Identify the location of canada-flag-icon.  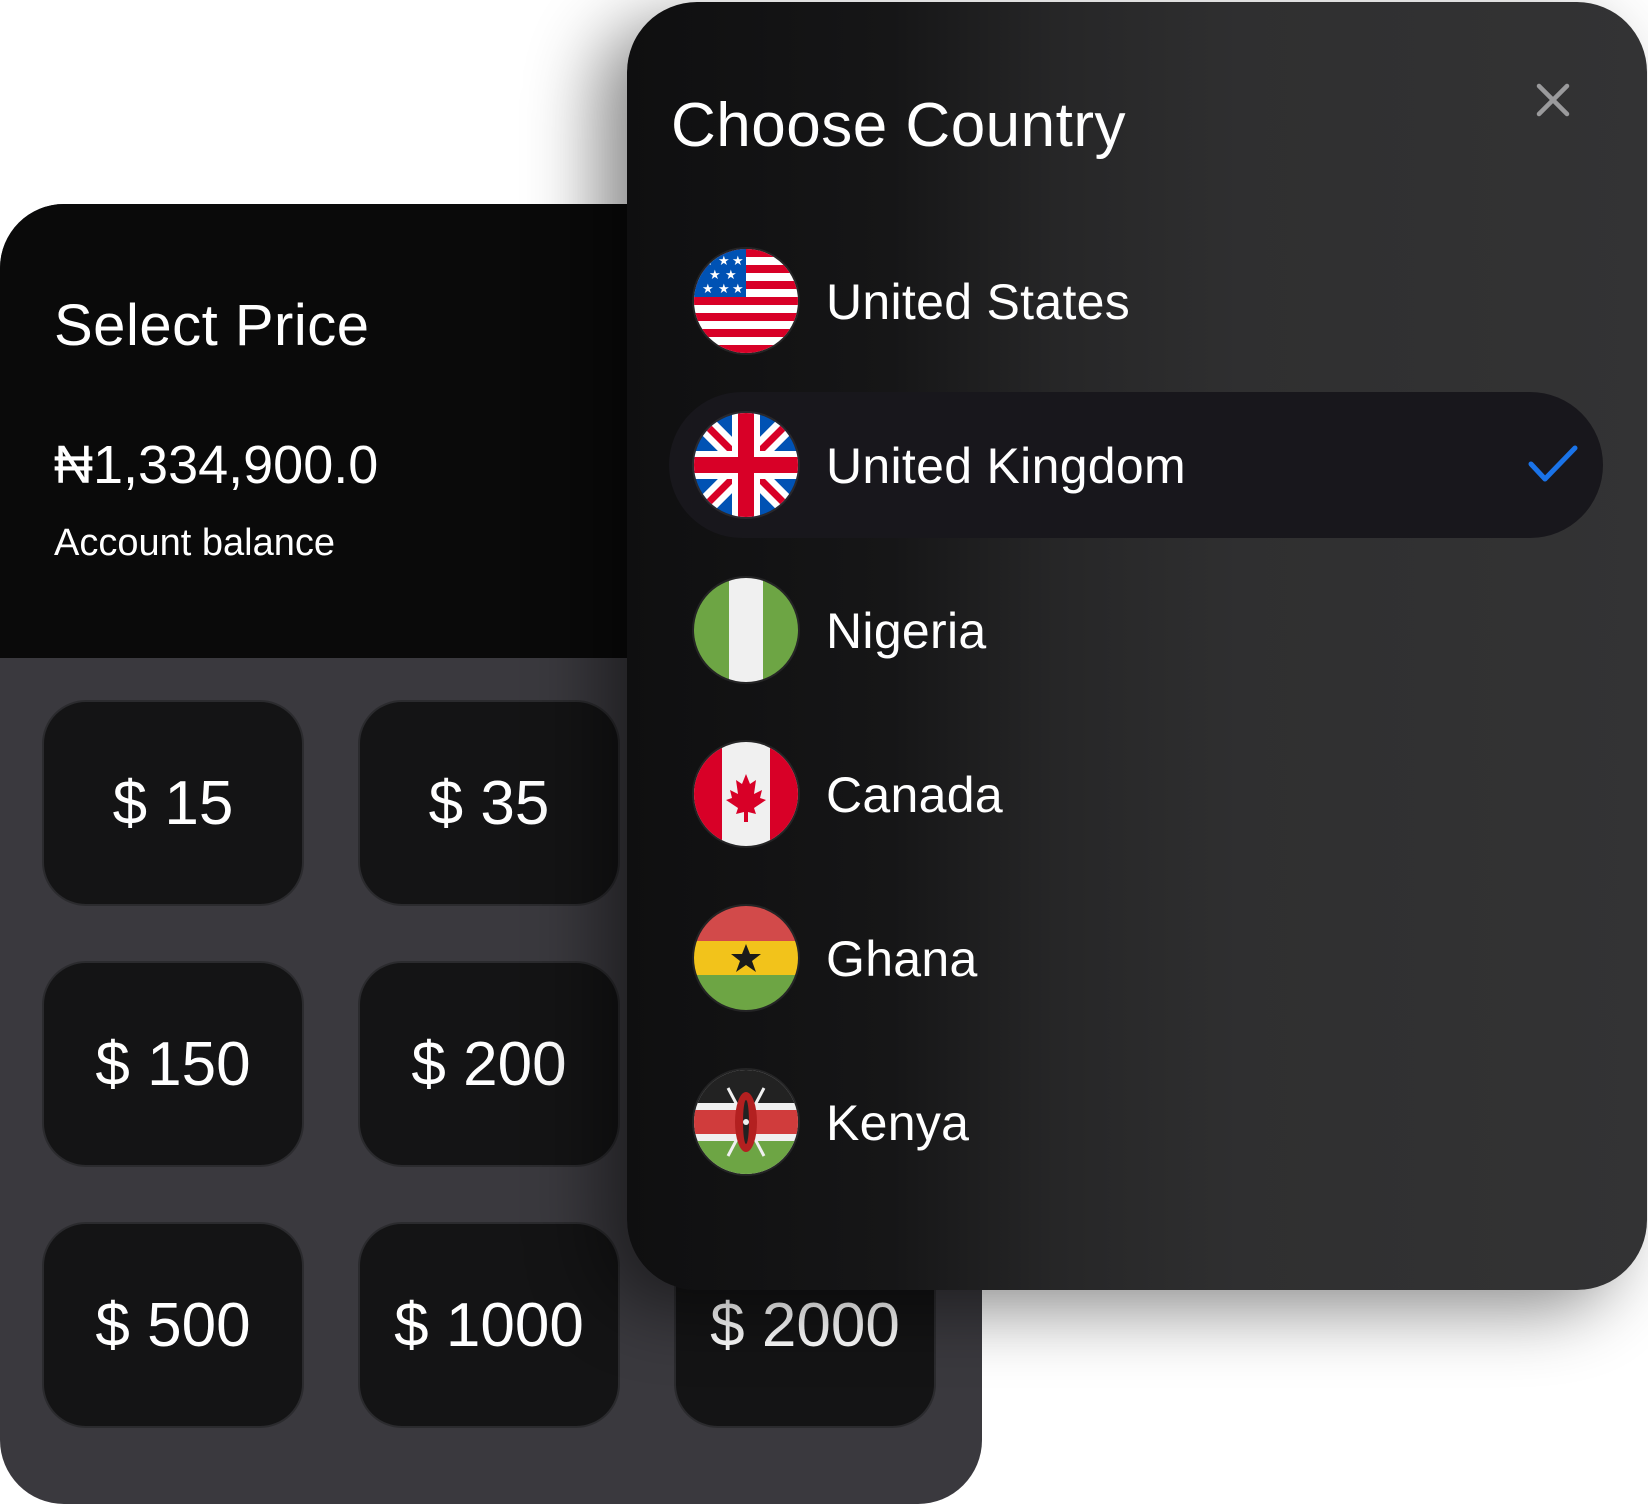
(746, 794).